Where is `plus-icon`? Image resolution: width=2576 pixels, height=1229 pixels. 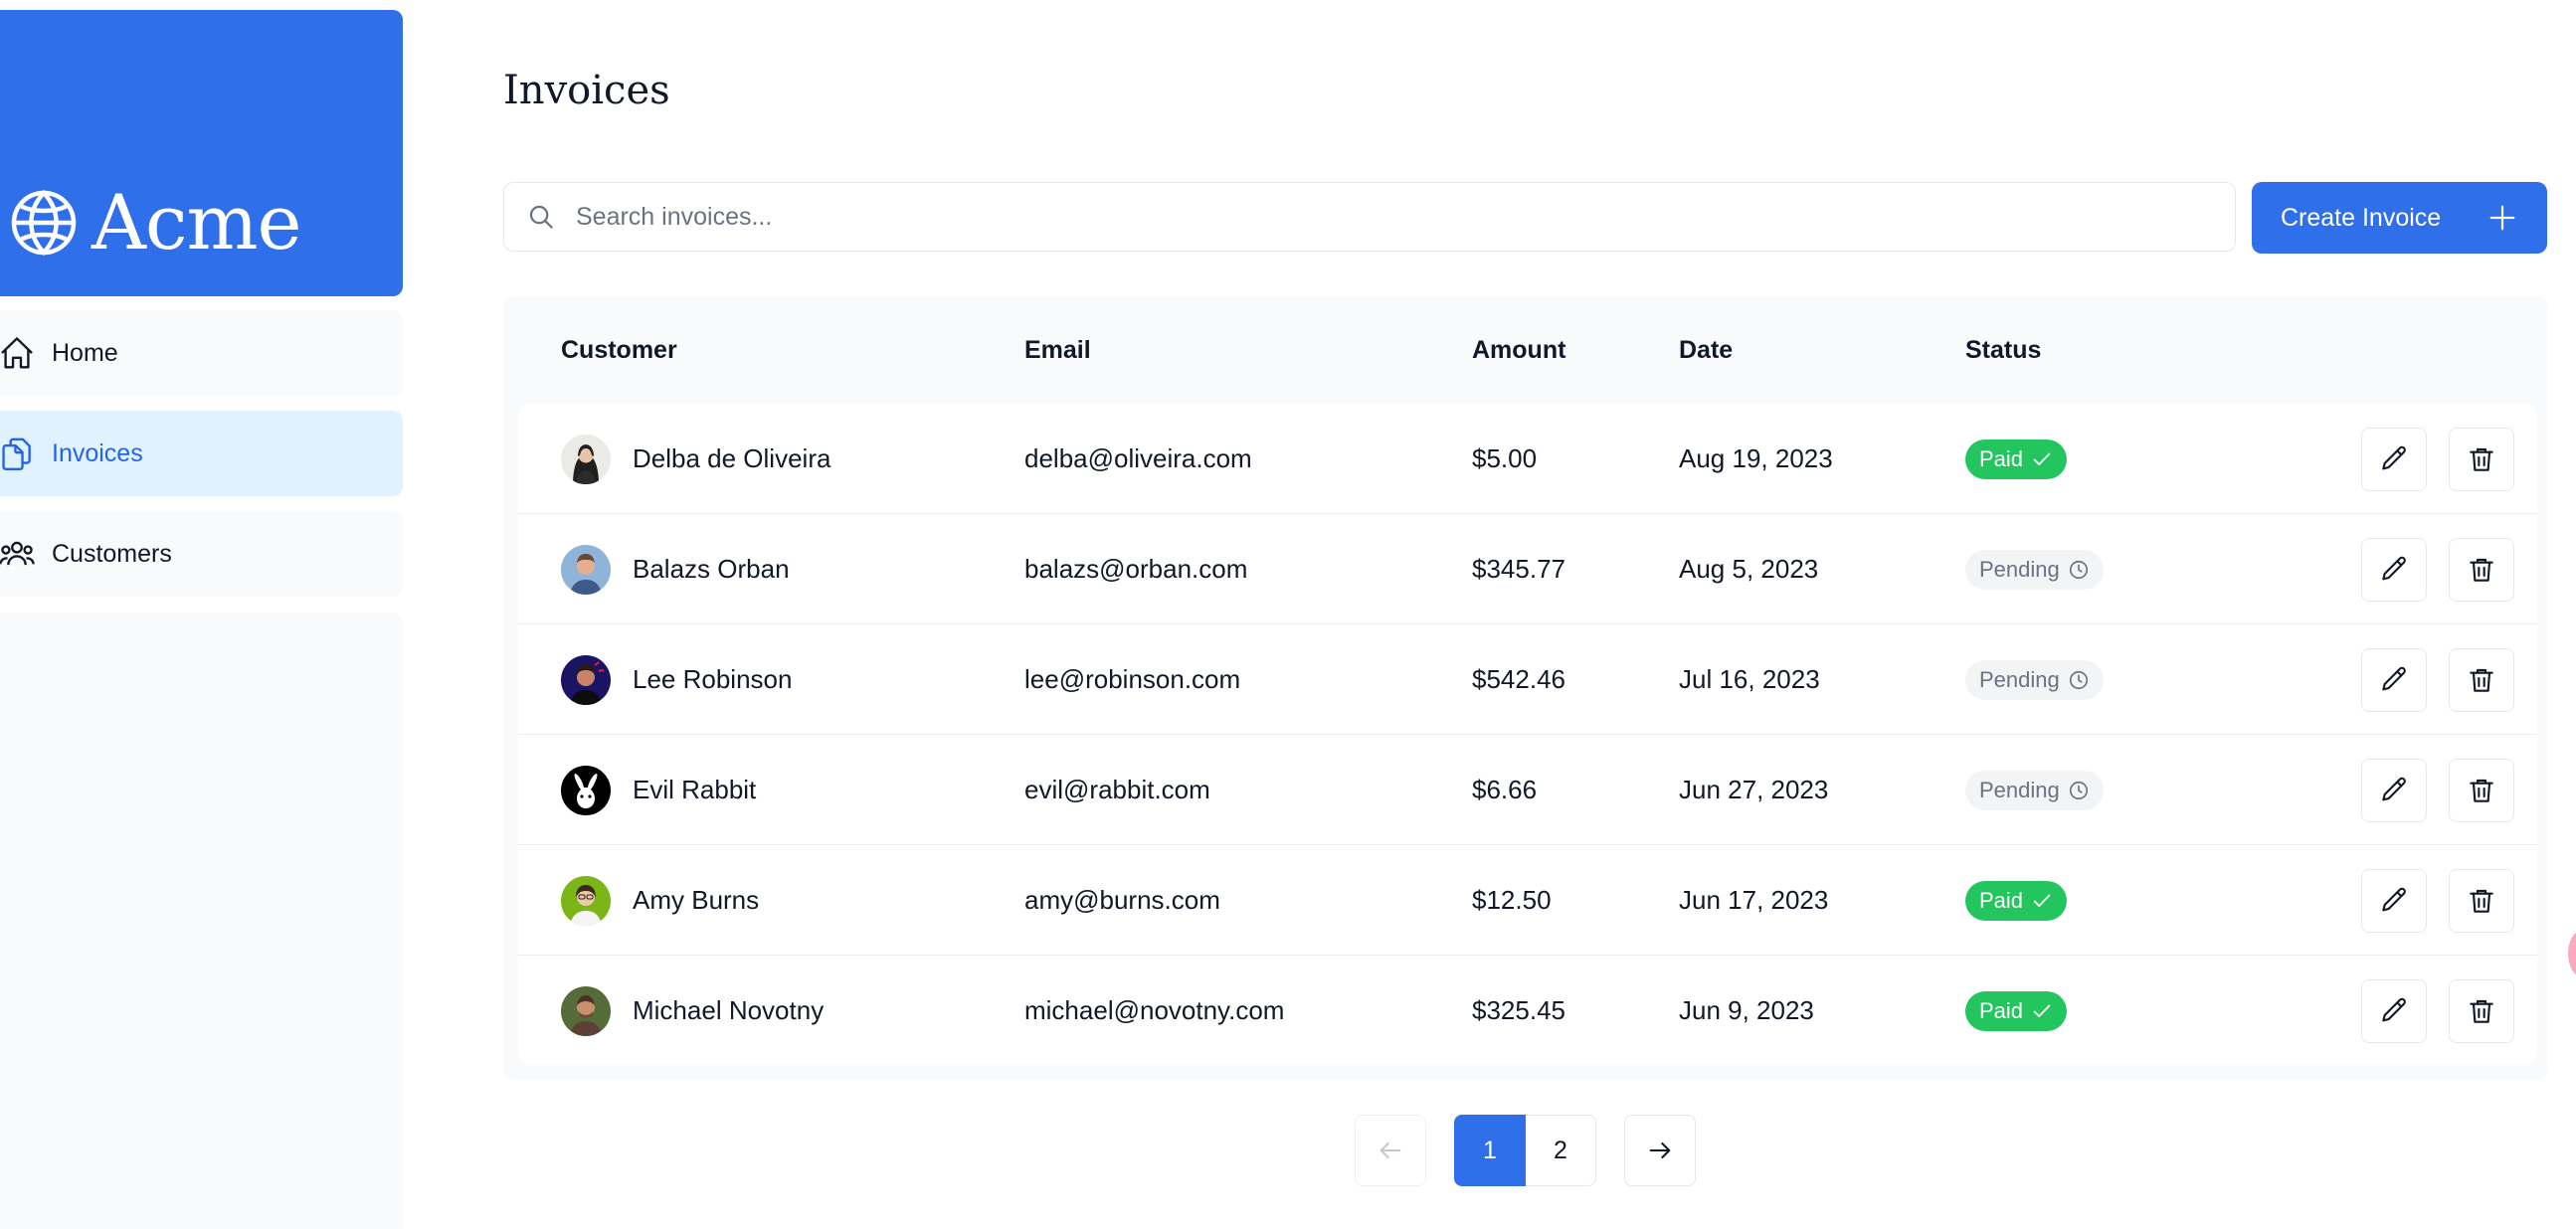 plus-icon is located at coordinates (2502, 218).